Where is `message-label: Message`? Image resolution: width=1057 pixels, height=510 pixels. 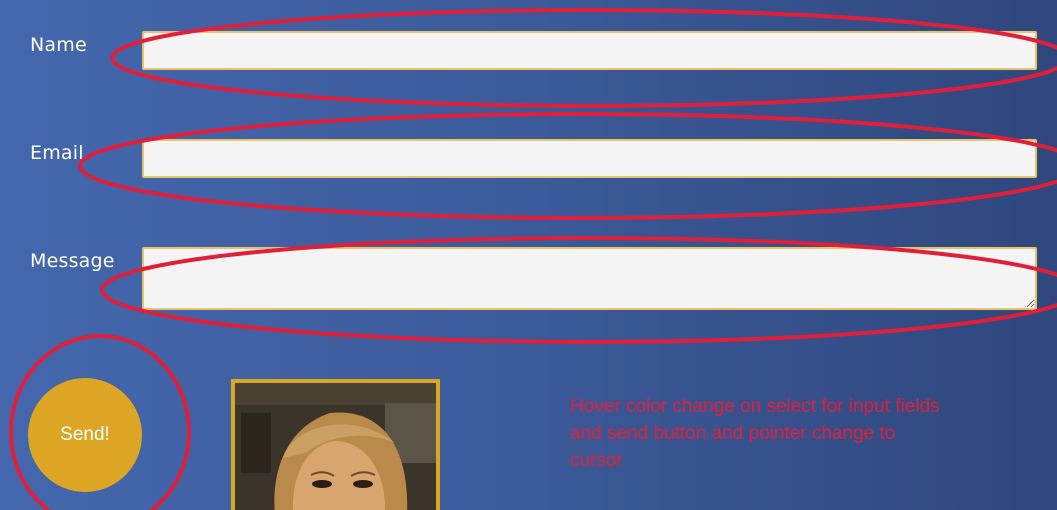
message-label: Message is located at coordinates (72, 261).